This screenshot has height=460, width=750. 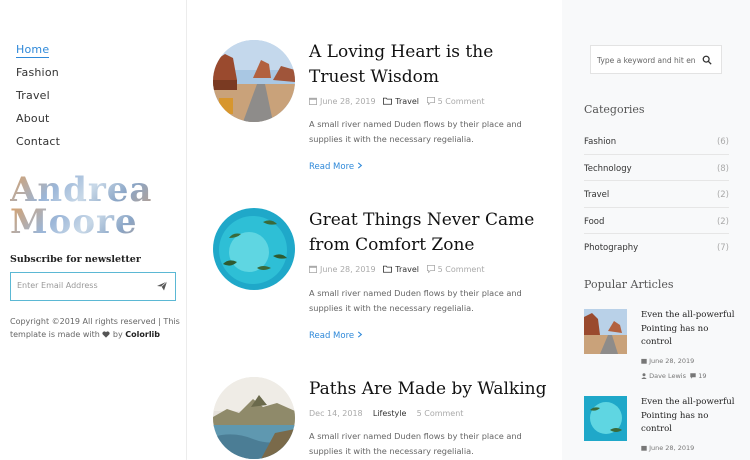 I want to click on category-item-photography: Photography (7), so click(x=656, y=247).